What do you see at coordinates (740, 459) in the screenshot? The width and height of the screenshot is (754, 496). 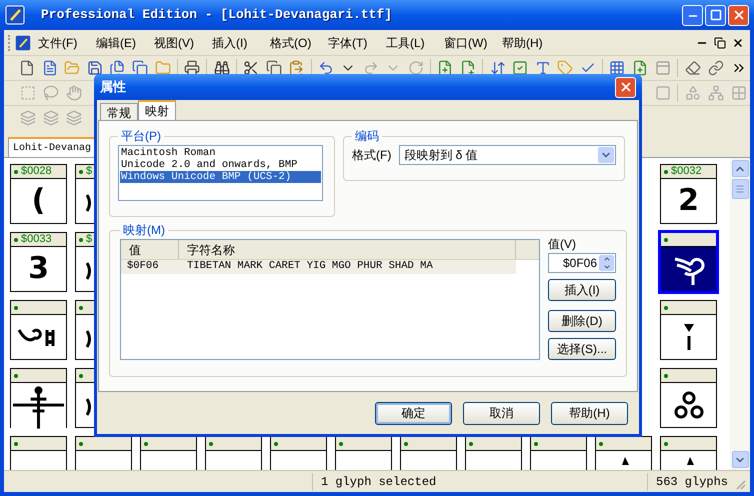 I see `scroll-down-button` at bounding box center [740, 459].